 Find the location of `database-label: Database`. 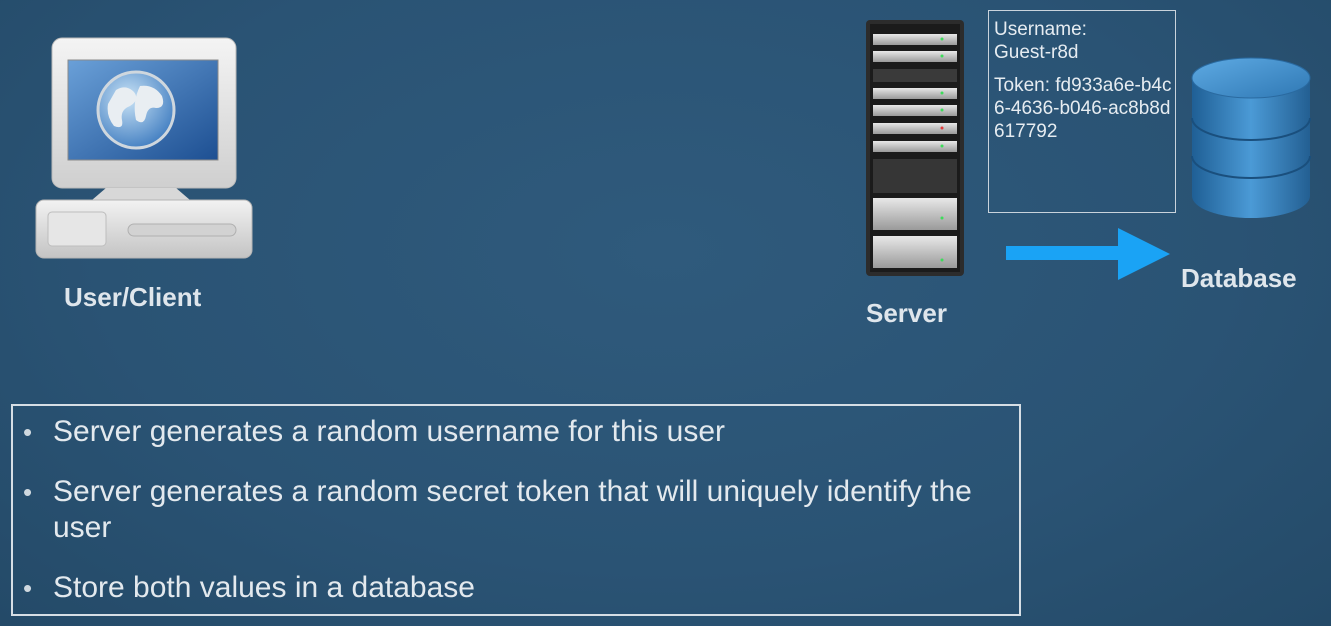

database-label: Database is located at coordinates (1239, 278).